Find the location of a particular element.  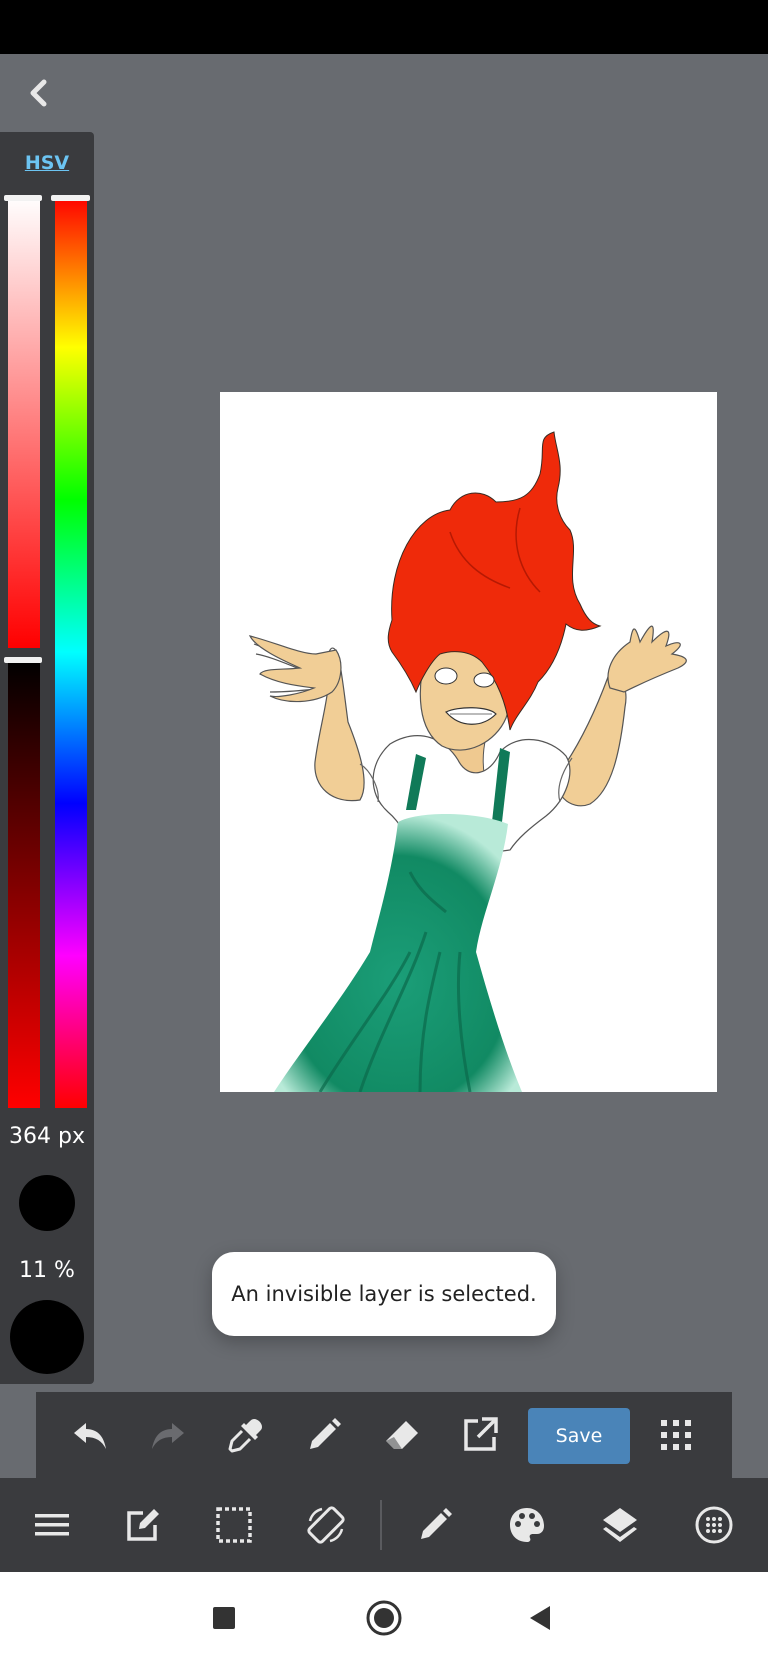

transform-button is located at coordinates (326, 1525).